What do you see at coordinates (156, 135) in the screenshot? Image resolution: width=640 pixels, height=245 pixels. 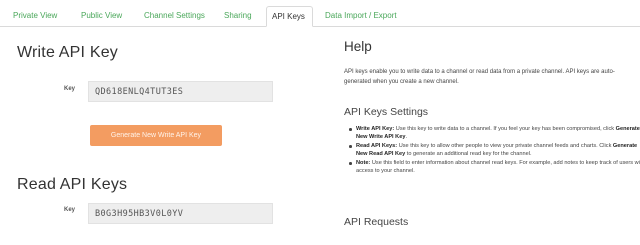 I see `generate-write-api-key-button: Generate New Write API Key` at bounding box center [156, 135].